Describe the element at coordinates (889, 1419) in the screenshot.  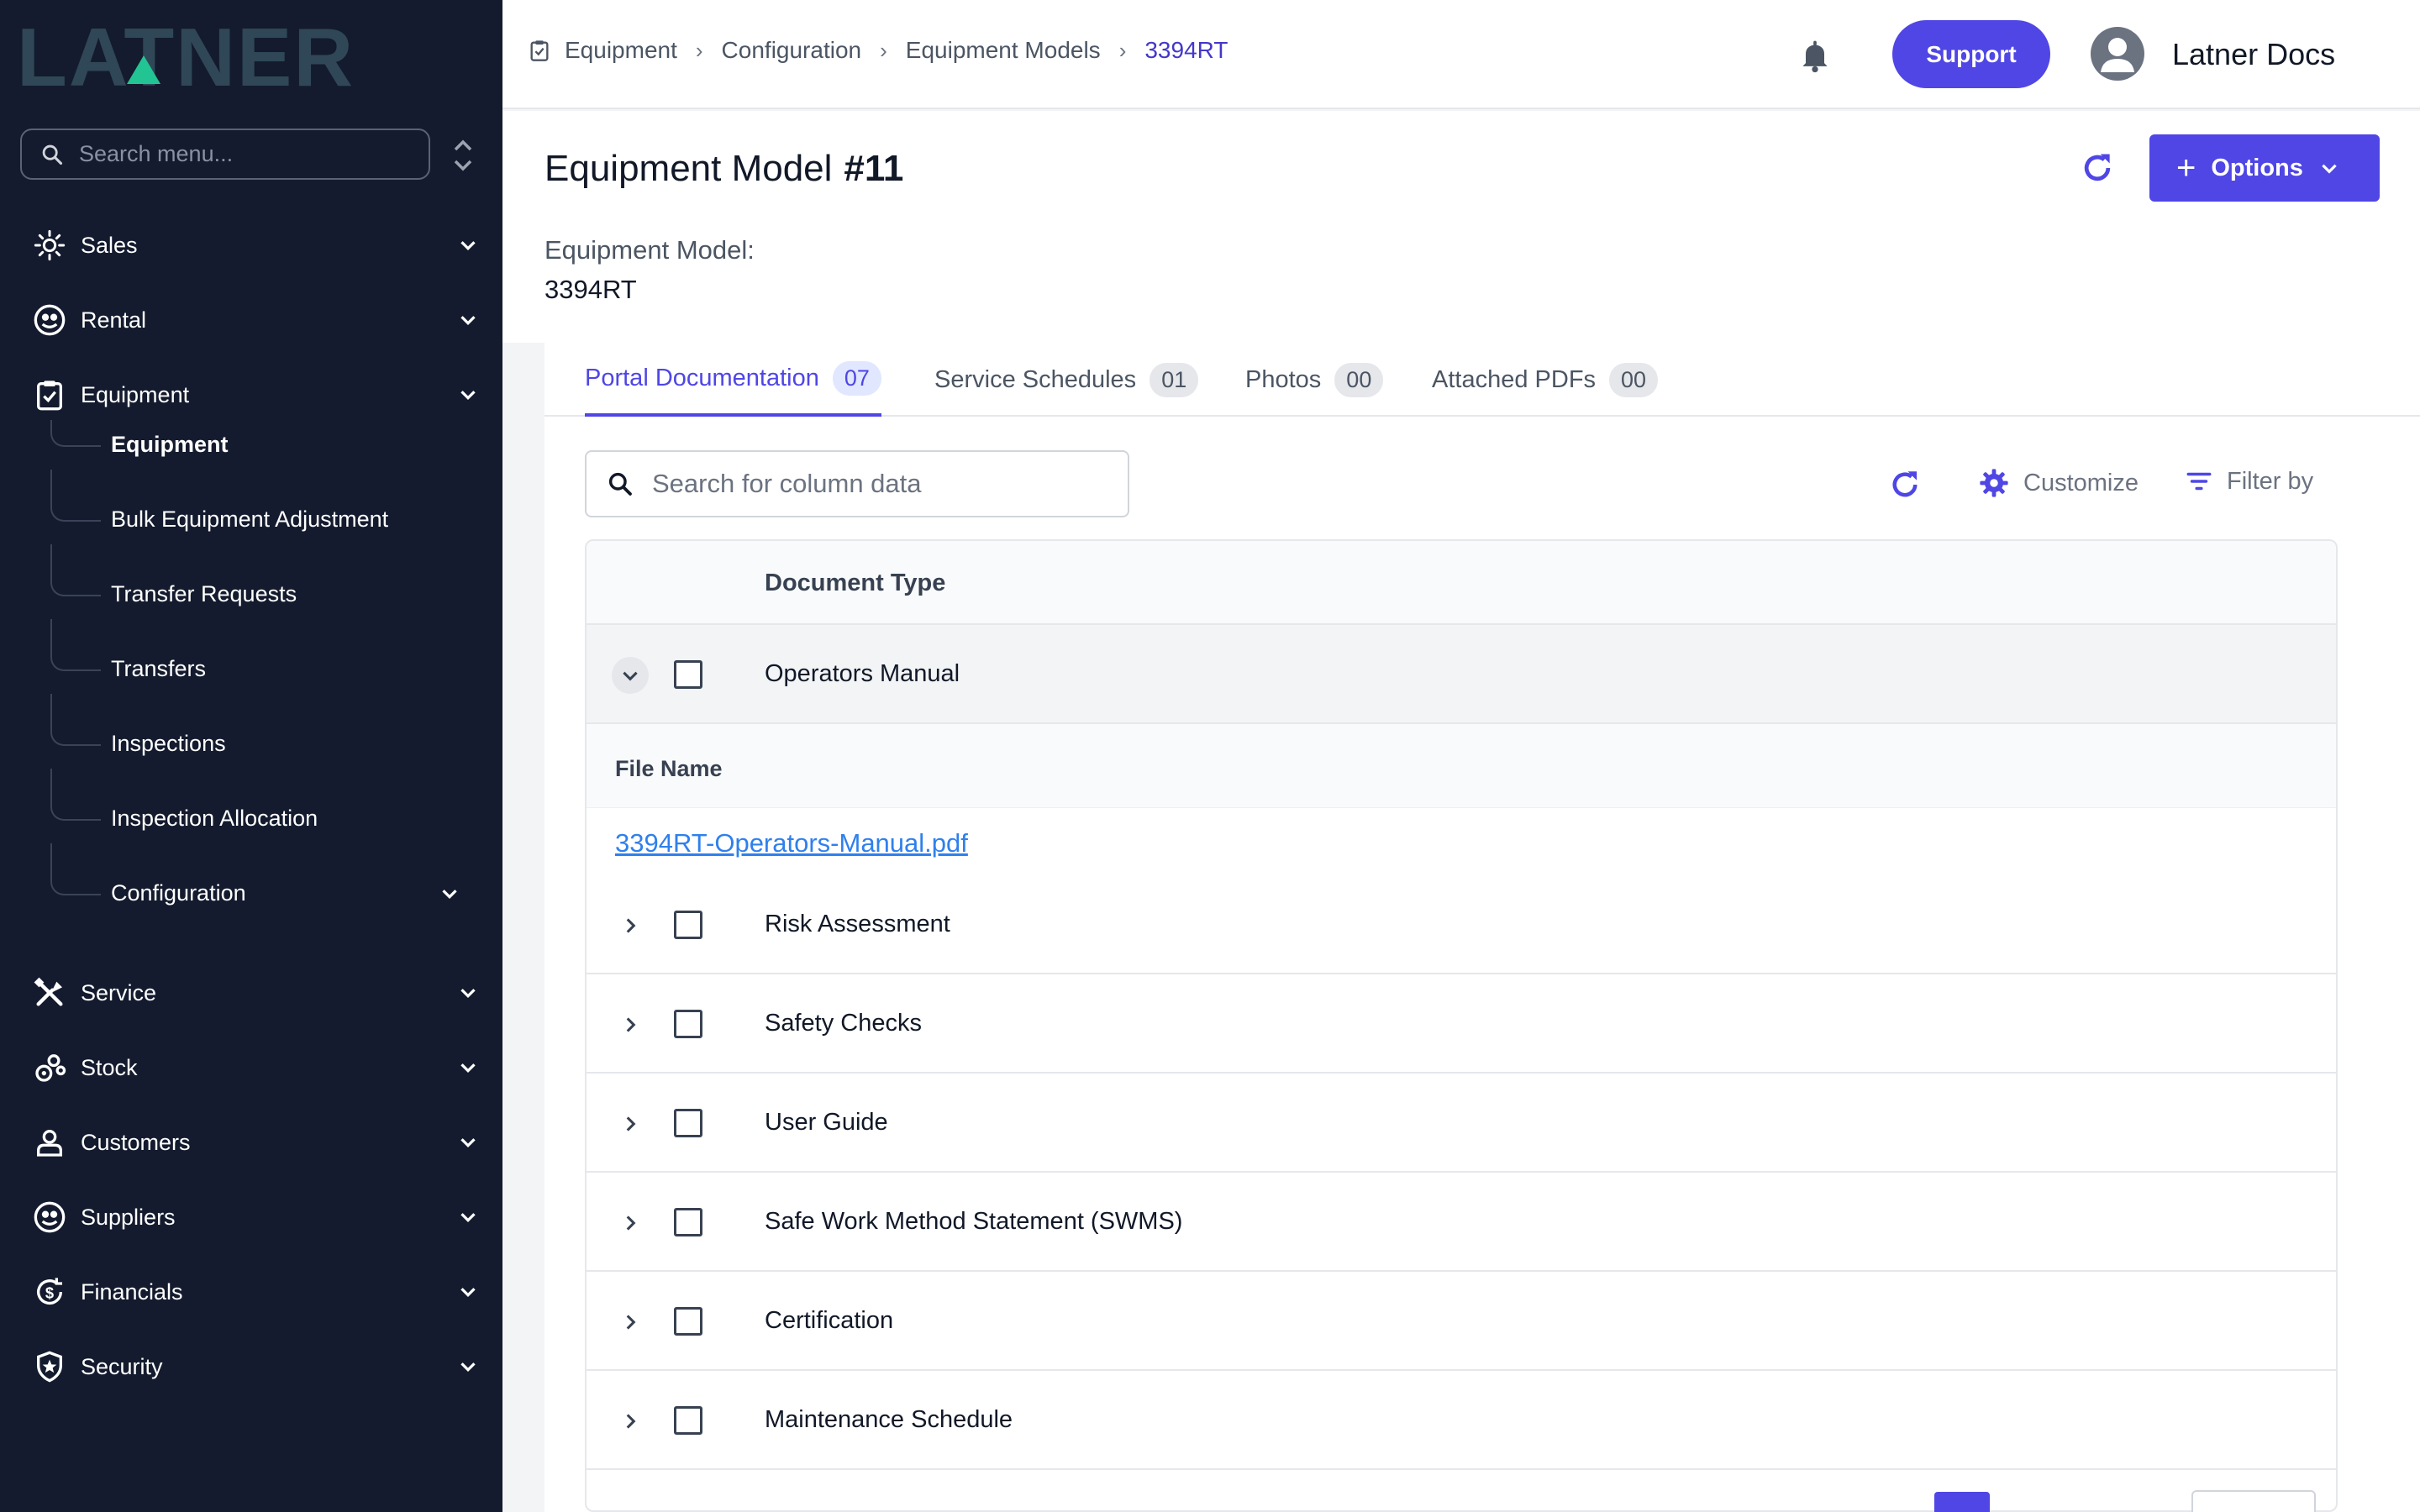
I see `document-type-cell: Maintenance Schedule` at that location.